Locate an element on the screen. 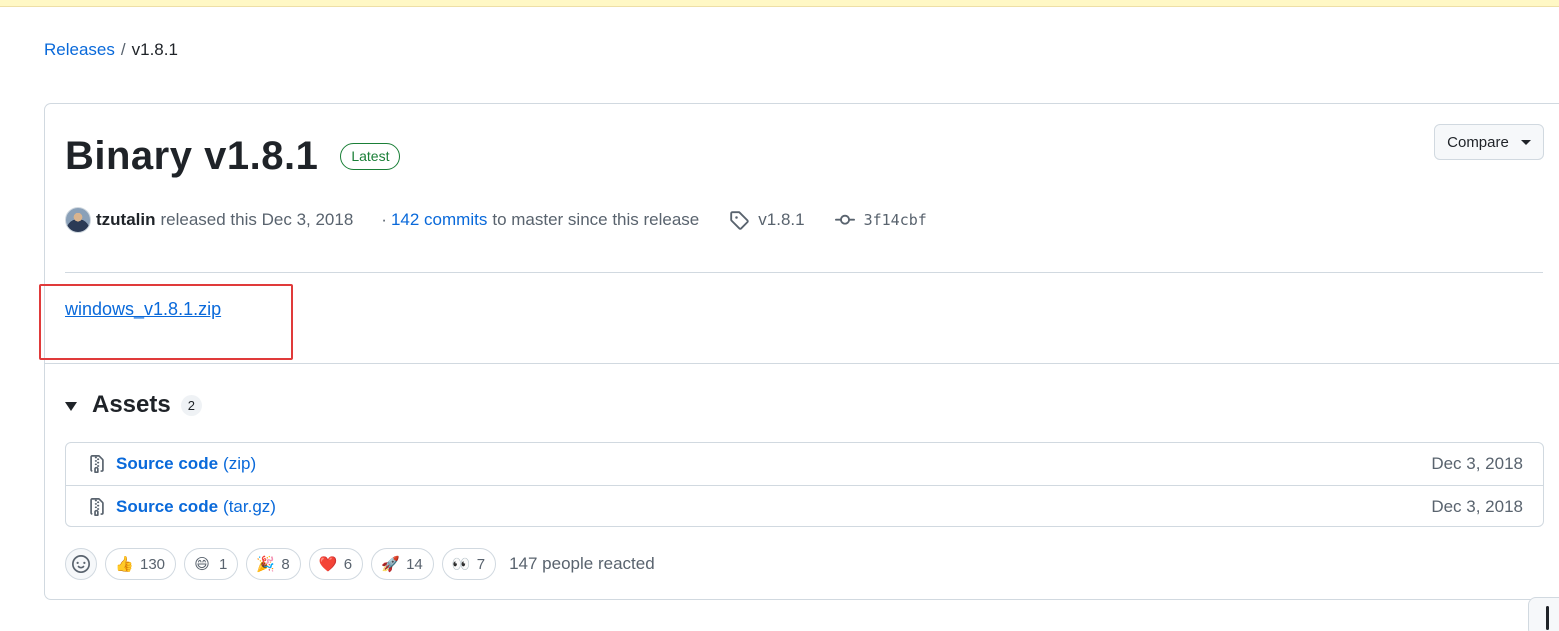  reaction-count: 1 is located at coordinates (223, 564).